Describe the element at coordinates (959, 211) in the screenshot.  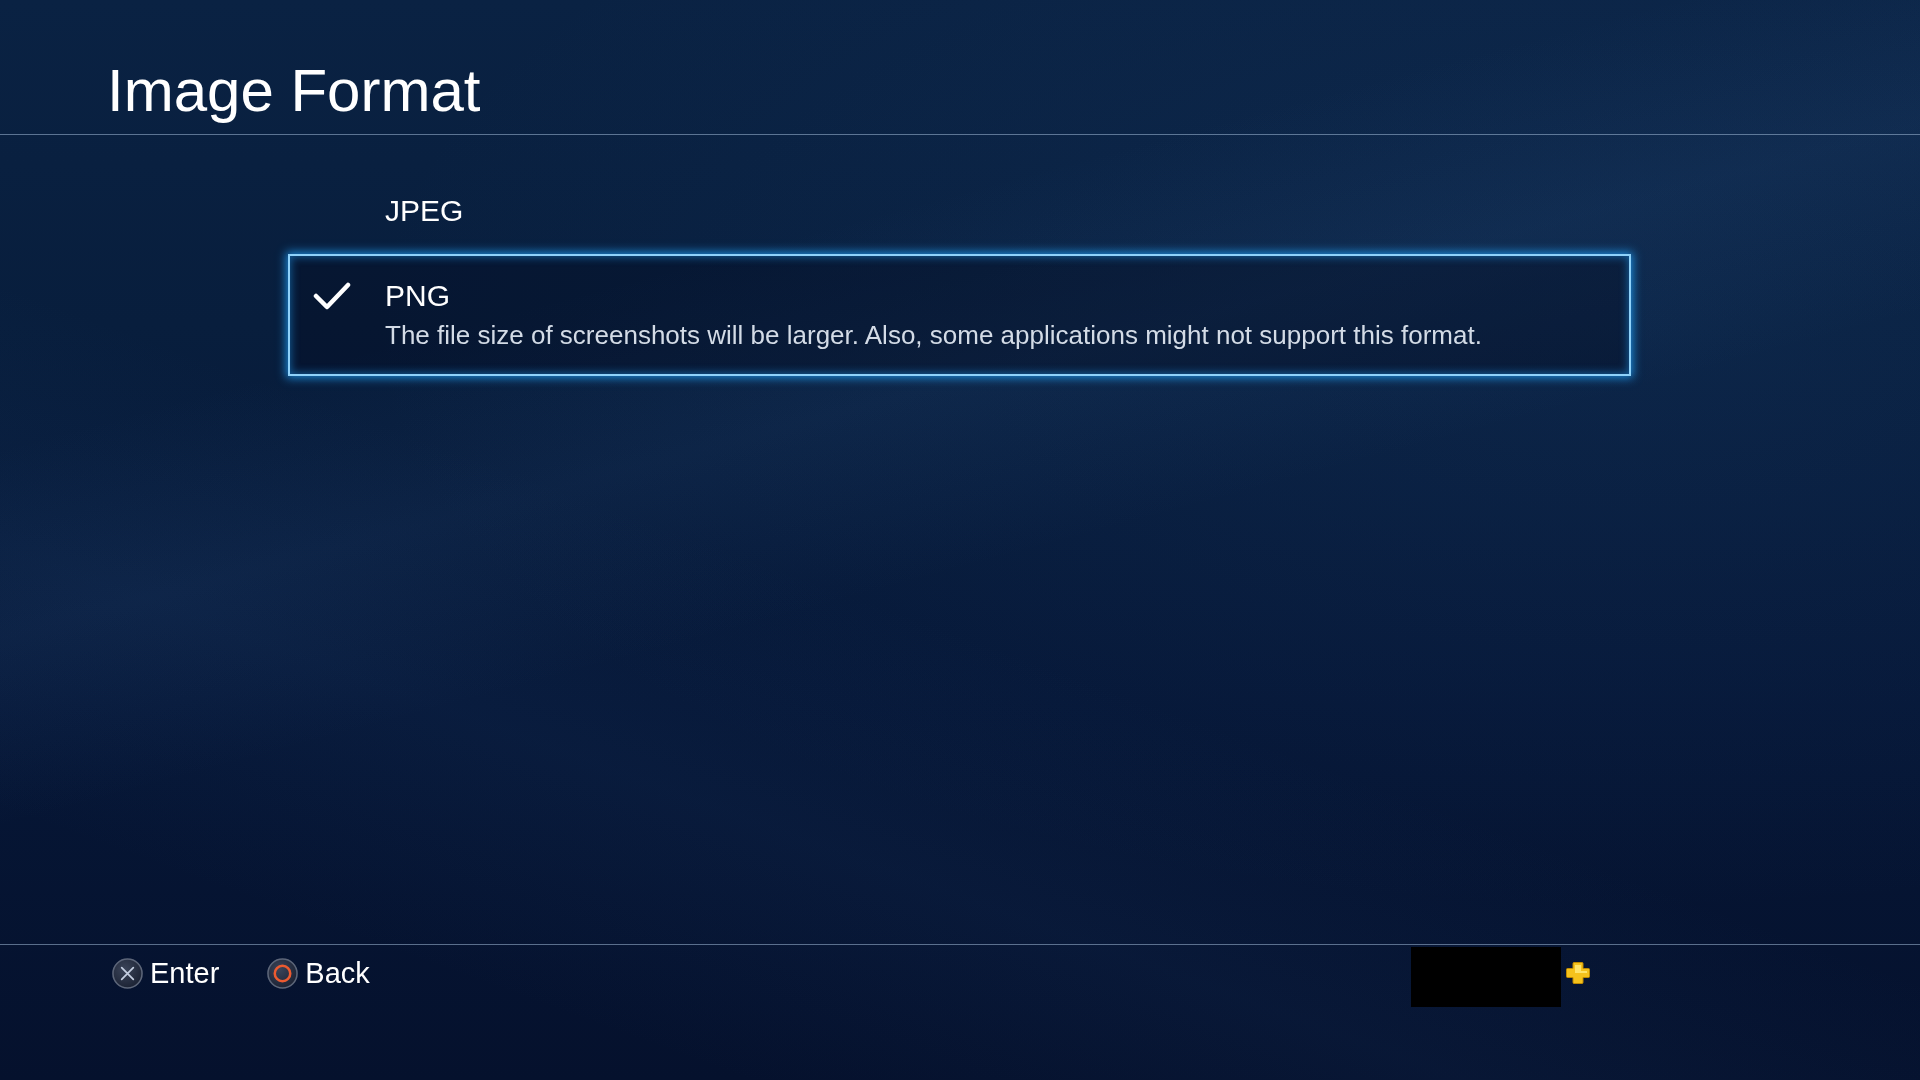
I see `format-option: JPEG` at that location.